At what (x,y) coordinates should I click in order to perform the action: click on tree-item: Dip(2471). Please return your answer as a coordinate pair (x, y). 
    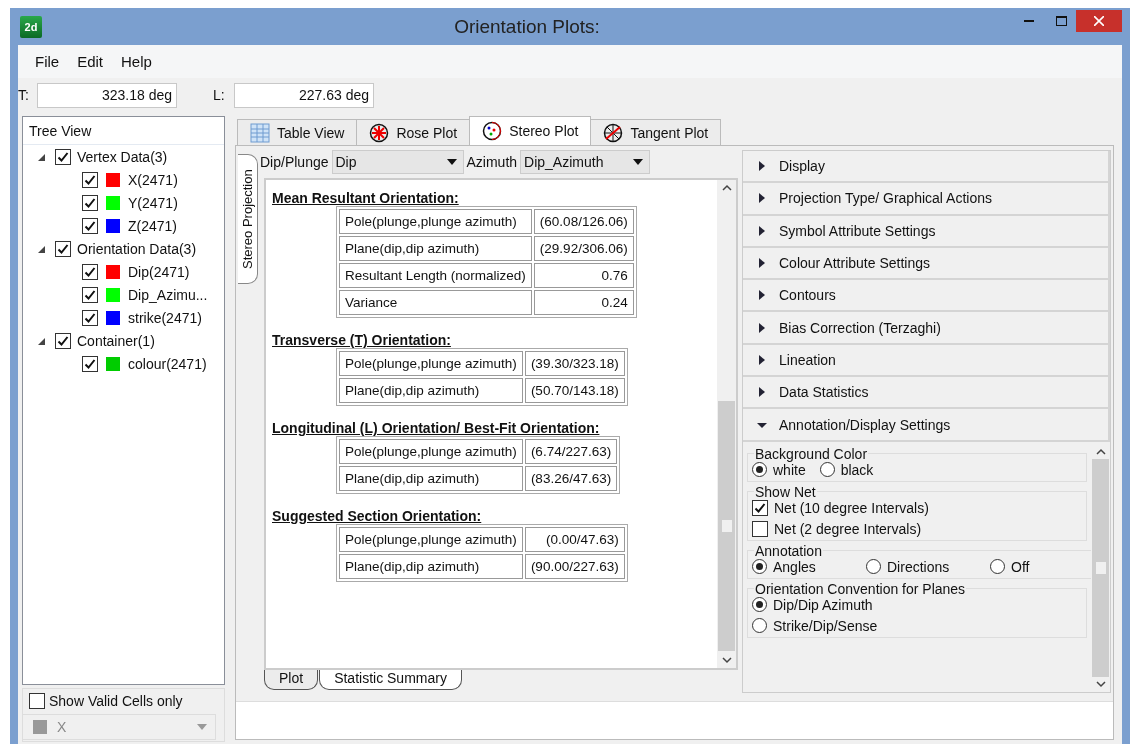
    Looking at the image, I should click on (159, 271).